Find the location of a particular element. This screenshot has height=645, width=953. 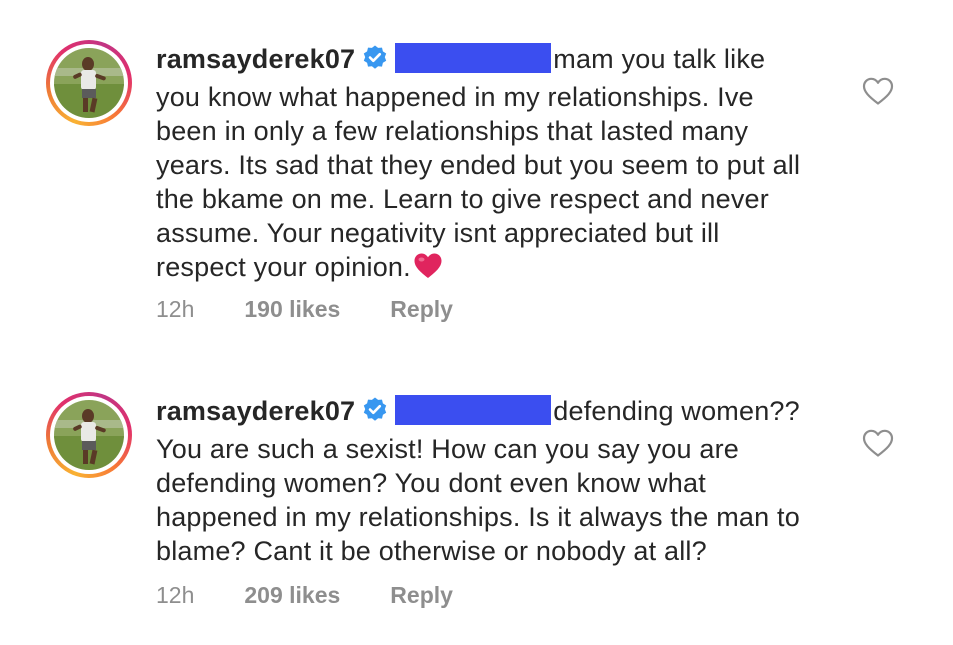

comment-meta: 12h 209 likes Reply is located at coordinates (329, 595).